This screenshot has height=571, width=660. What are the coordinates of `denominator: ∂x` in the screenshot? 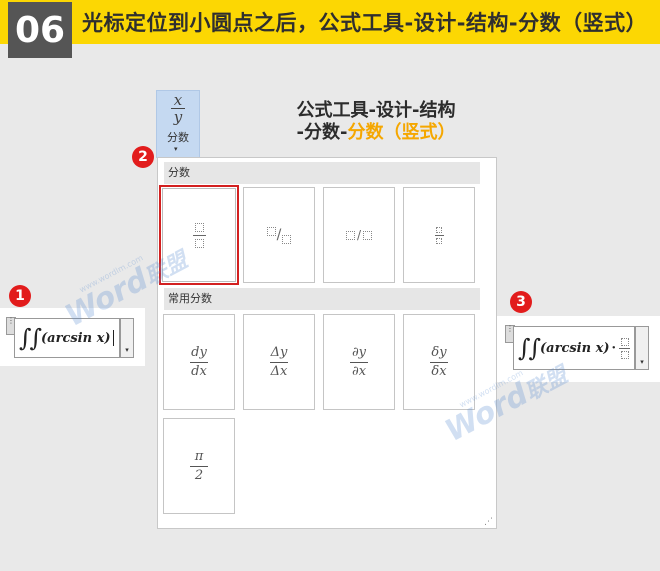 It's located at (359, 371).